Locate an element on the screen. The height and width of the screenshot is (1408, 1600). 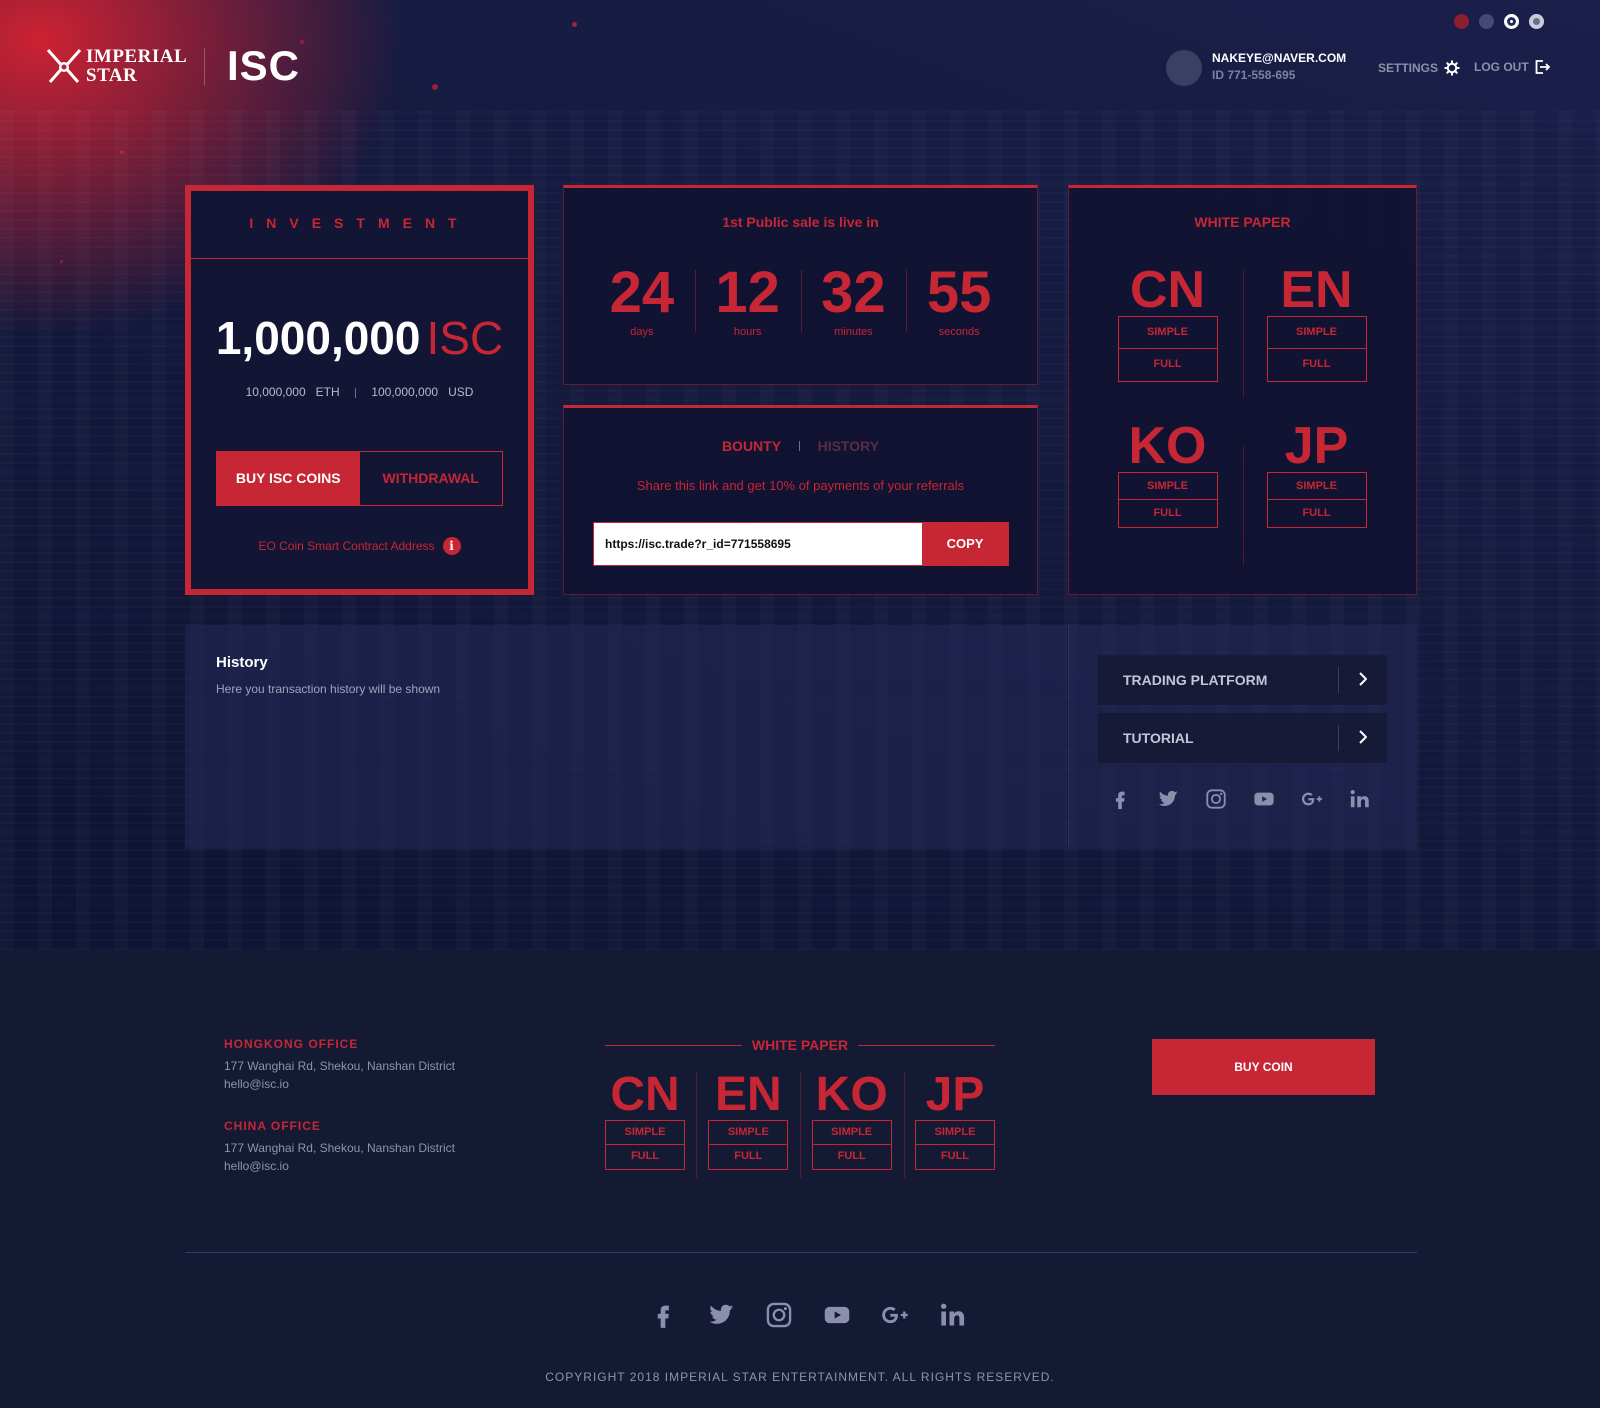
tab-bounty: BOUNTY is located at coordinates (751, 446).